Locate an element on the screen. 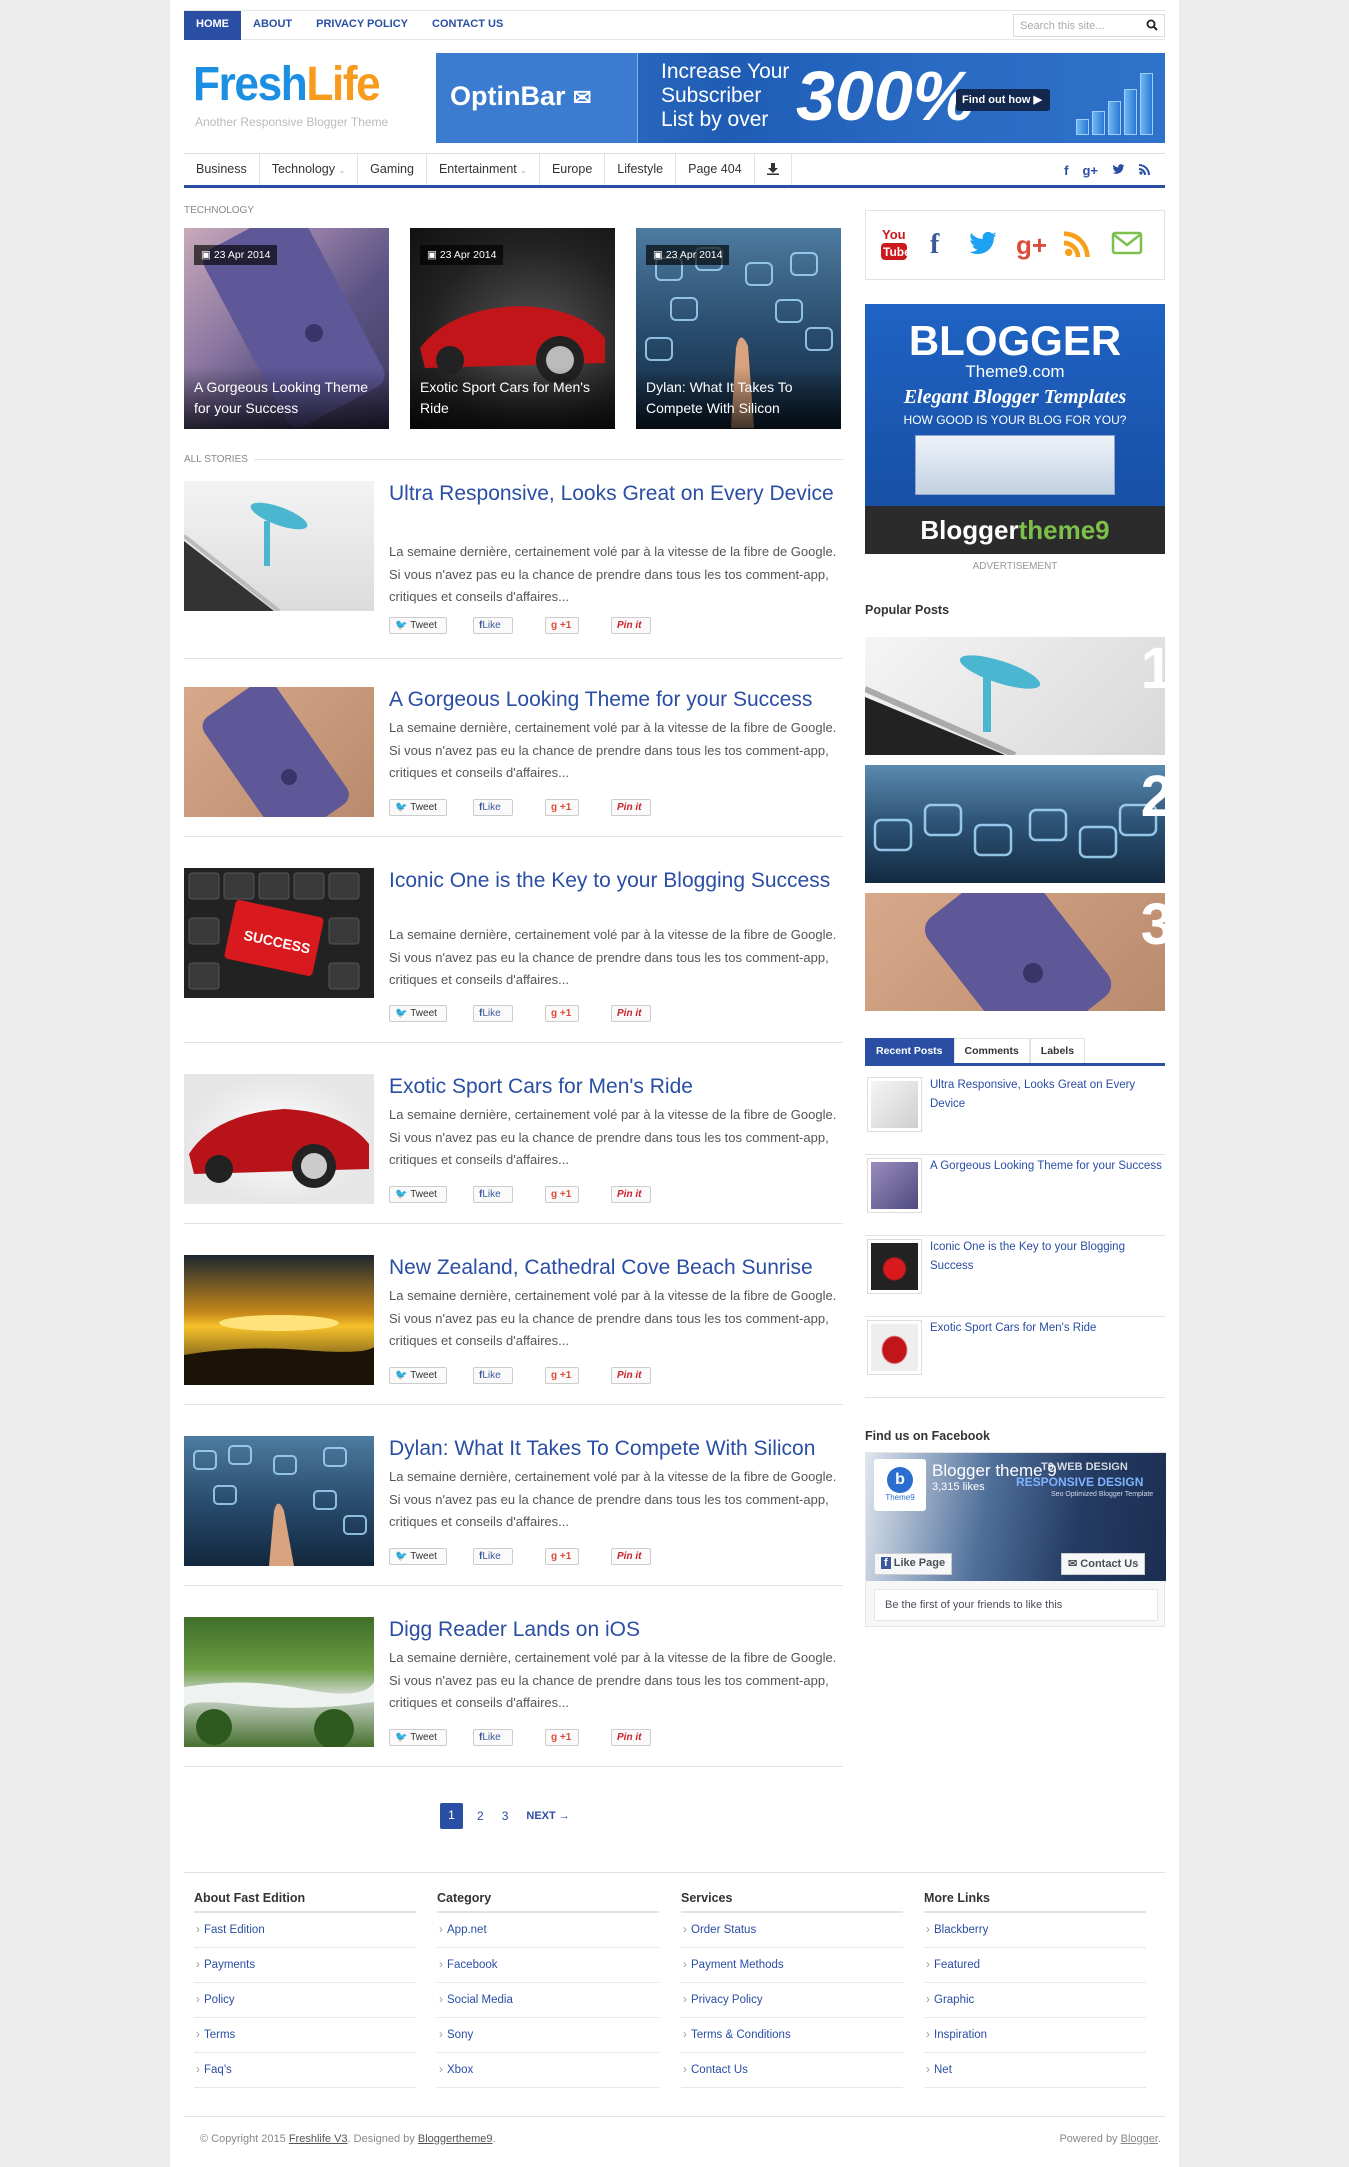 Image resolution: width=1349 pixels, height=2167 pixels. fb-page-name: Blogger theme 9 is located at coordinates (994, 1471).